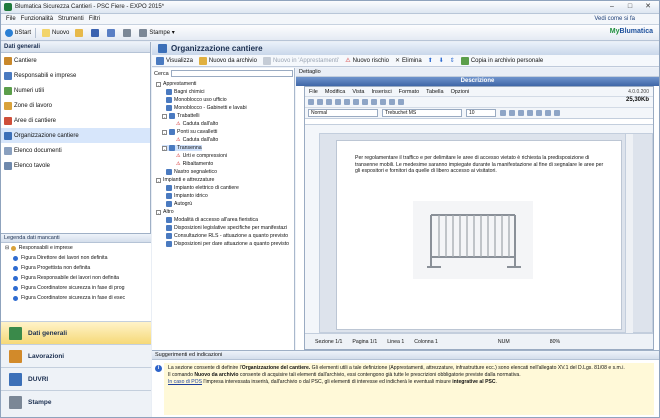  I want to click on editor-menu-formato: Formato, so click(409, 92).